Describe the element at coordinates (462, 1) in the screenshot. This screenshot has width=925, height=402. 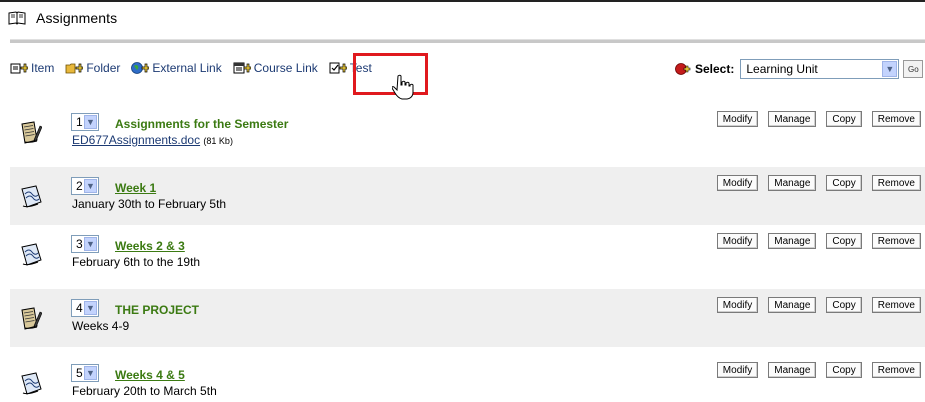
I see `top-border` at that location.